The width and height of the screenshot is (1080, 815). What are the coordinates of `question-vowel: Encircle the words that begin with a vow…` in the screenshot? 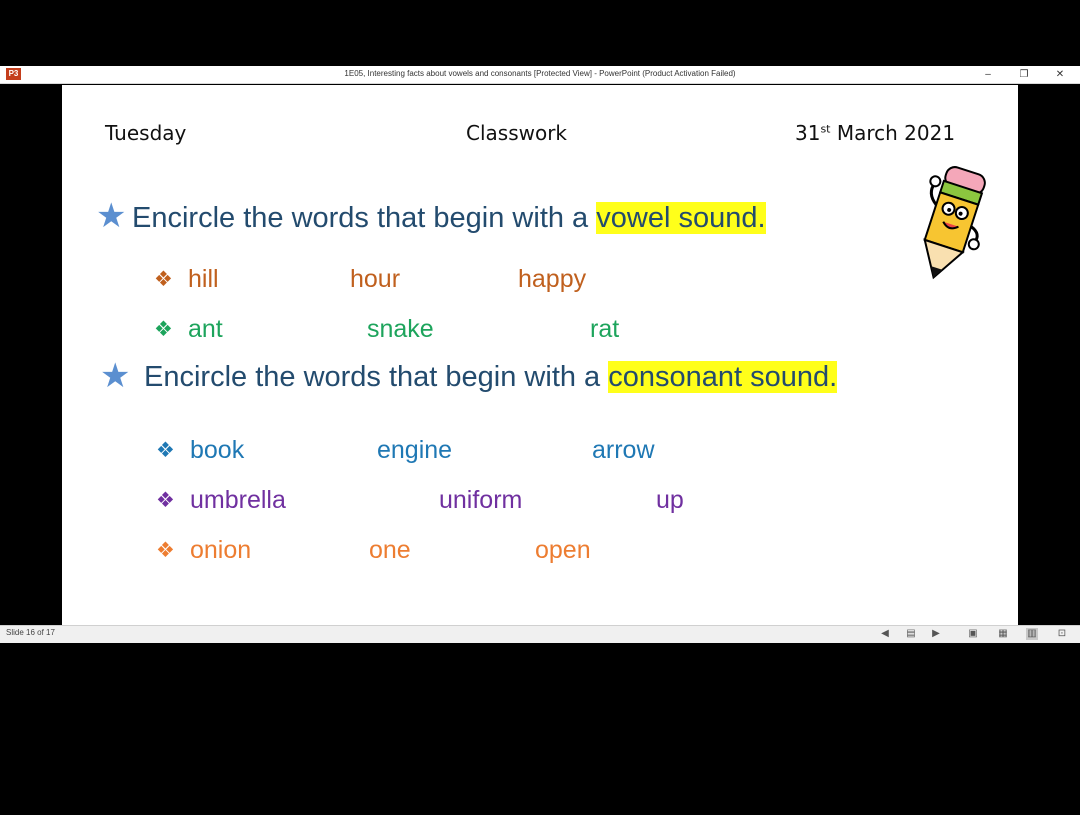 It's located at (449, 218).